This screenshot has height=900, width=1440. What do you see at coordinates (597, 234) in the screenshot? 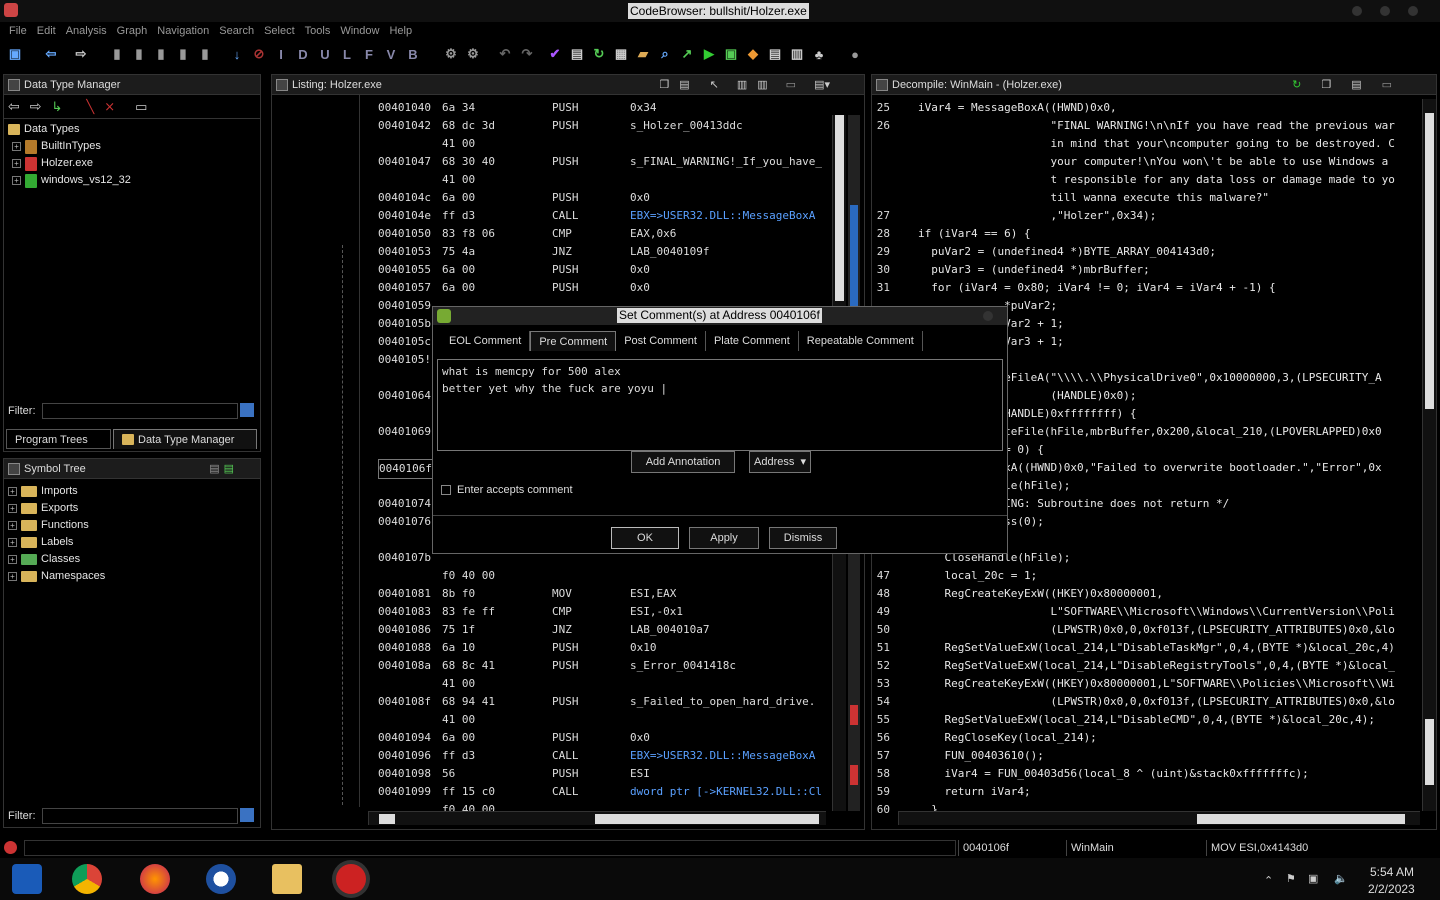
I see `listing-row: 00401050 83 f8 06 CMP EAX,0x6` at bounding box center [597, 234].